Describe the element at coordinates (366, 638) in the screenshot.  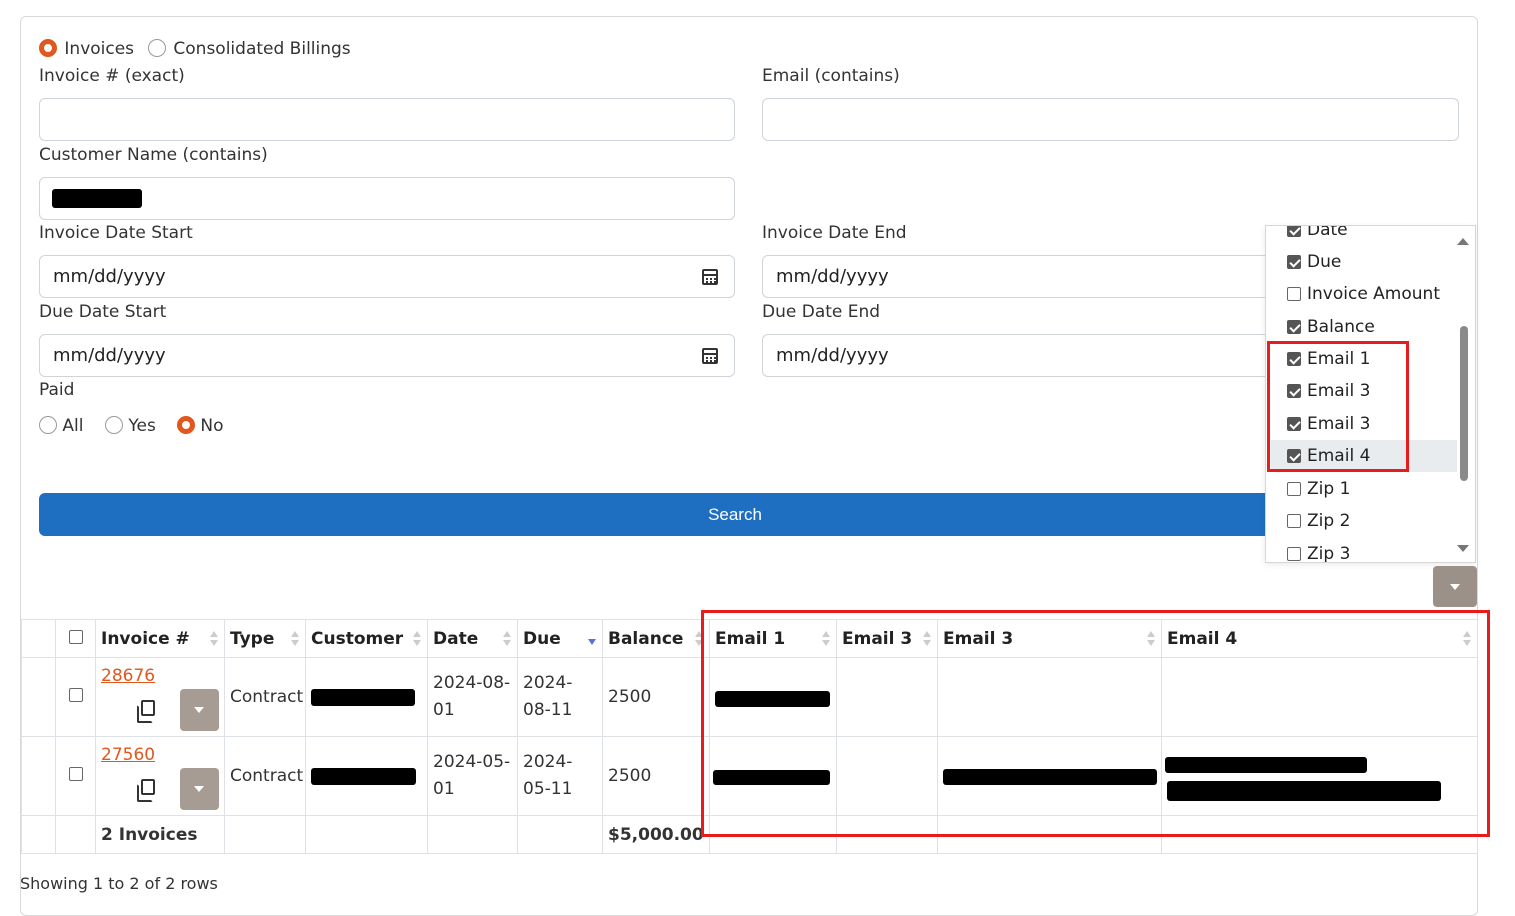
I see `header-customer: Customer` at that location.